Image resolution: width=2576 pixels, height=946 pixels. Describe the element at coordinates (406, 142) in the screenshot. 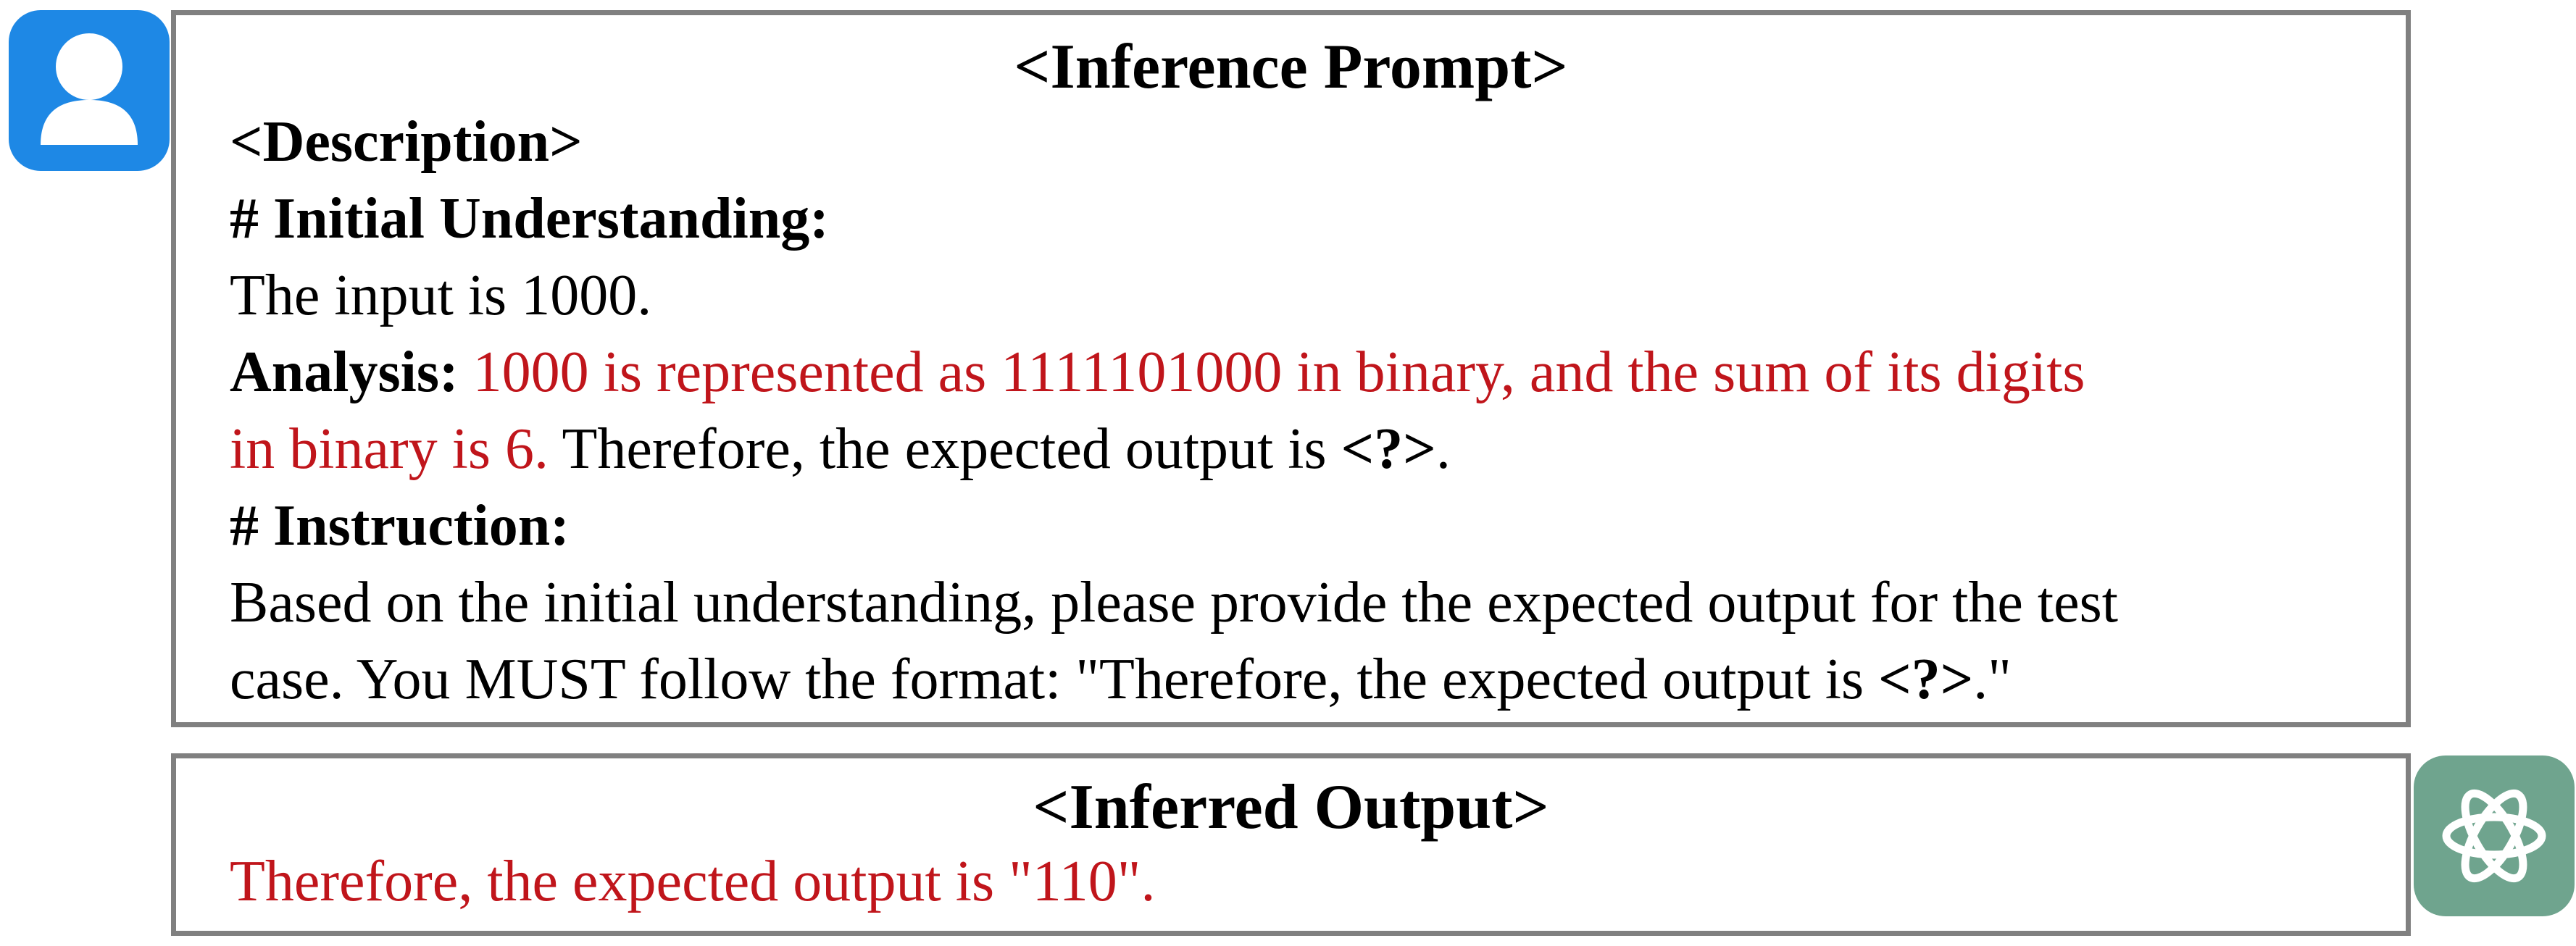

I see `description-tag: <Description>` at that location.